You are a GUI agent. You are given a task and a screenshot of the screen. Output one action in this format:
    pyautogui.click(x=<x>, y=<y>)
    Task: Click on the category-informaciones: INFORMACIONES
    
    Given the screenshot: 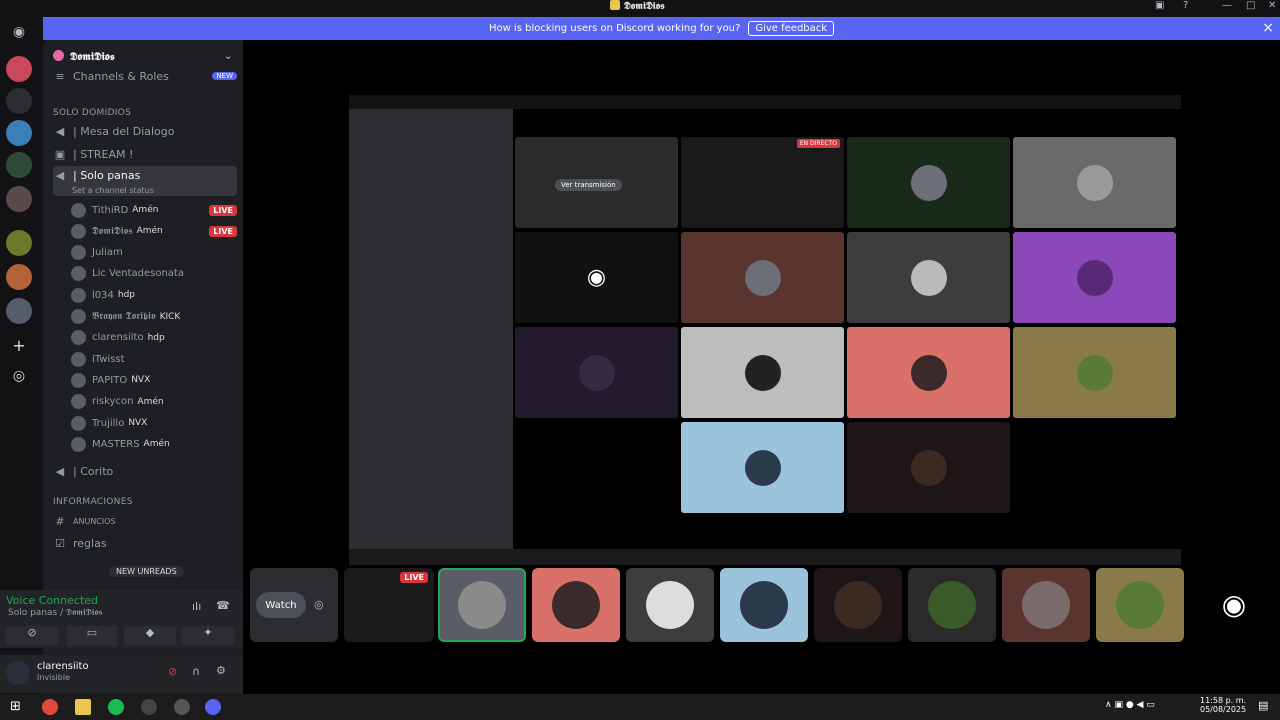 What is the action you would take?
    pyautogui.click(x=145, y=502)
    